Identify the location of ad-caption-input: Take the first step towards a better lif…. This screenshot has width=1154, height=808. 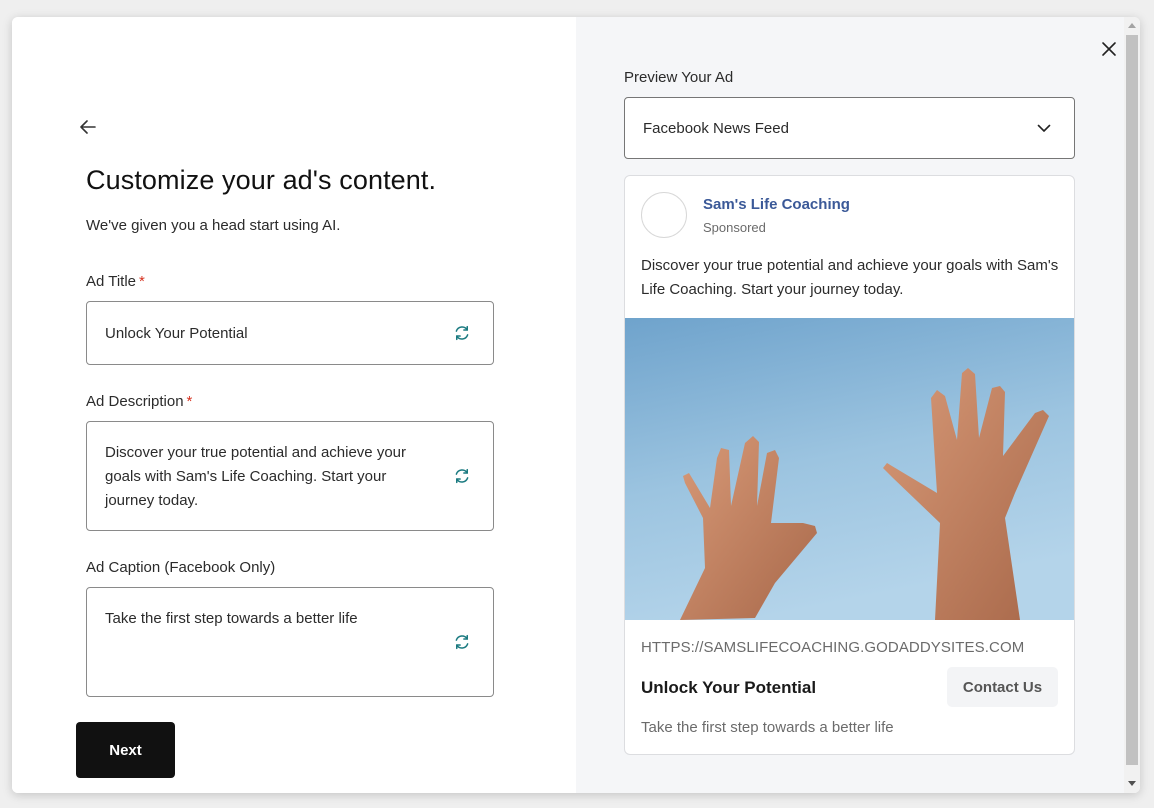
(290, 642).